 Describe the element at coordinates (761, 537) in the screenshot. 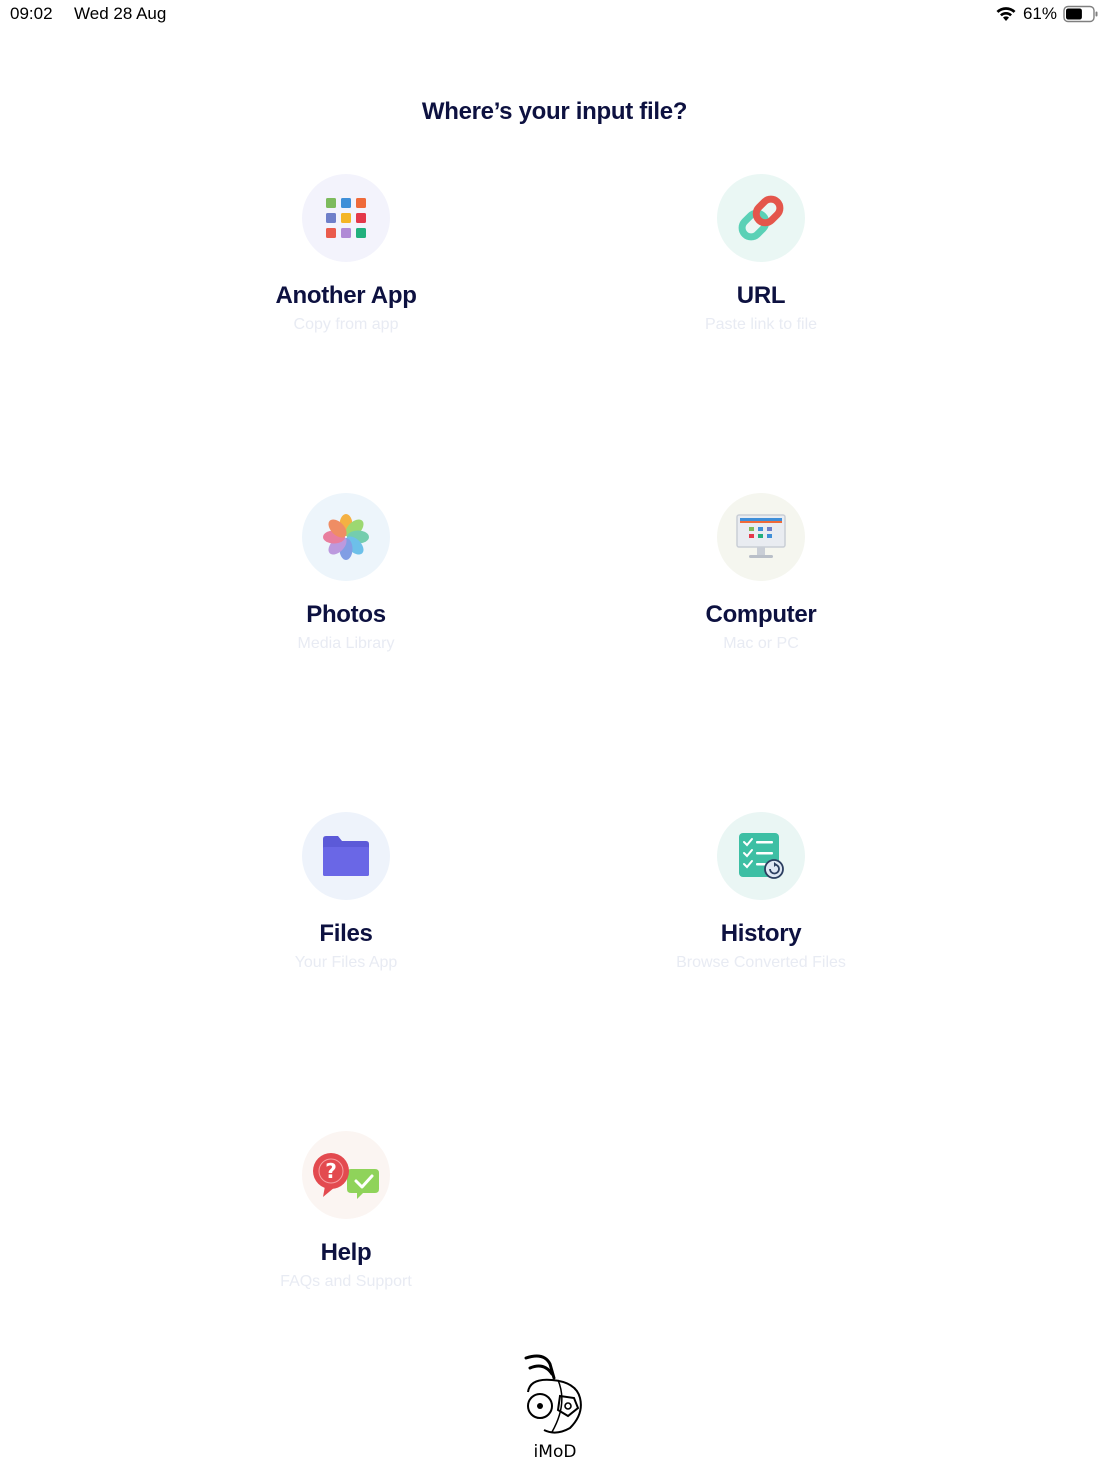

I see `computer-monitor-icon` at that location.